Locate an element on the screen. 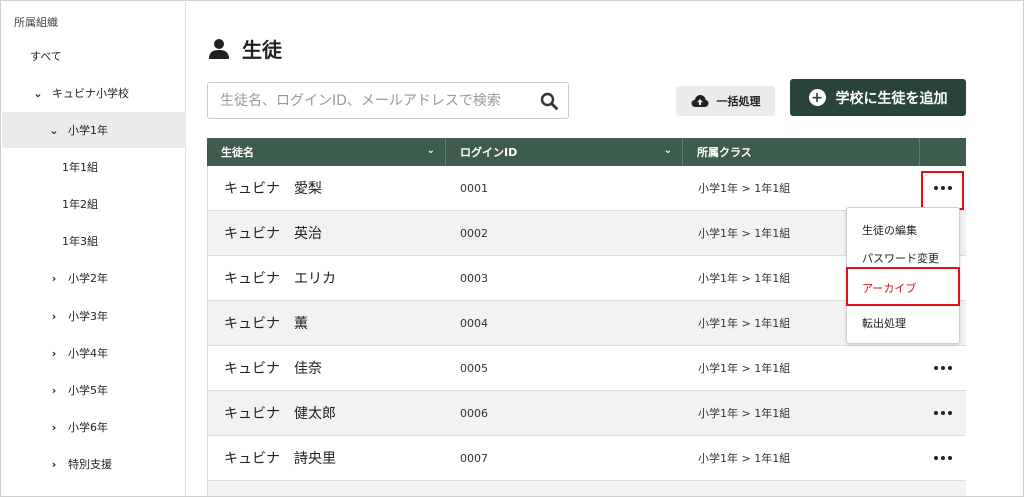 Image resolution: width=1024 pixels, height=497 pixels. student-name: キュビナ エリカ is located at coordinates (280, 279).